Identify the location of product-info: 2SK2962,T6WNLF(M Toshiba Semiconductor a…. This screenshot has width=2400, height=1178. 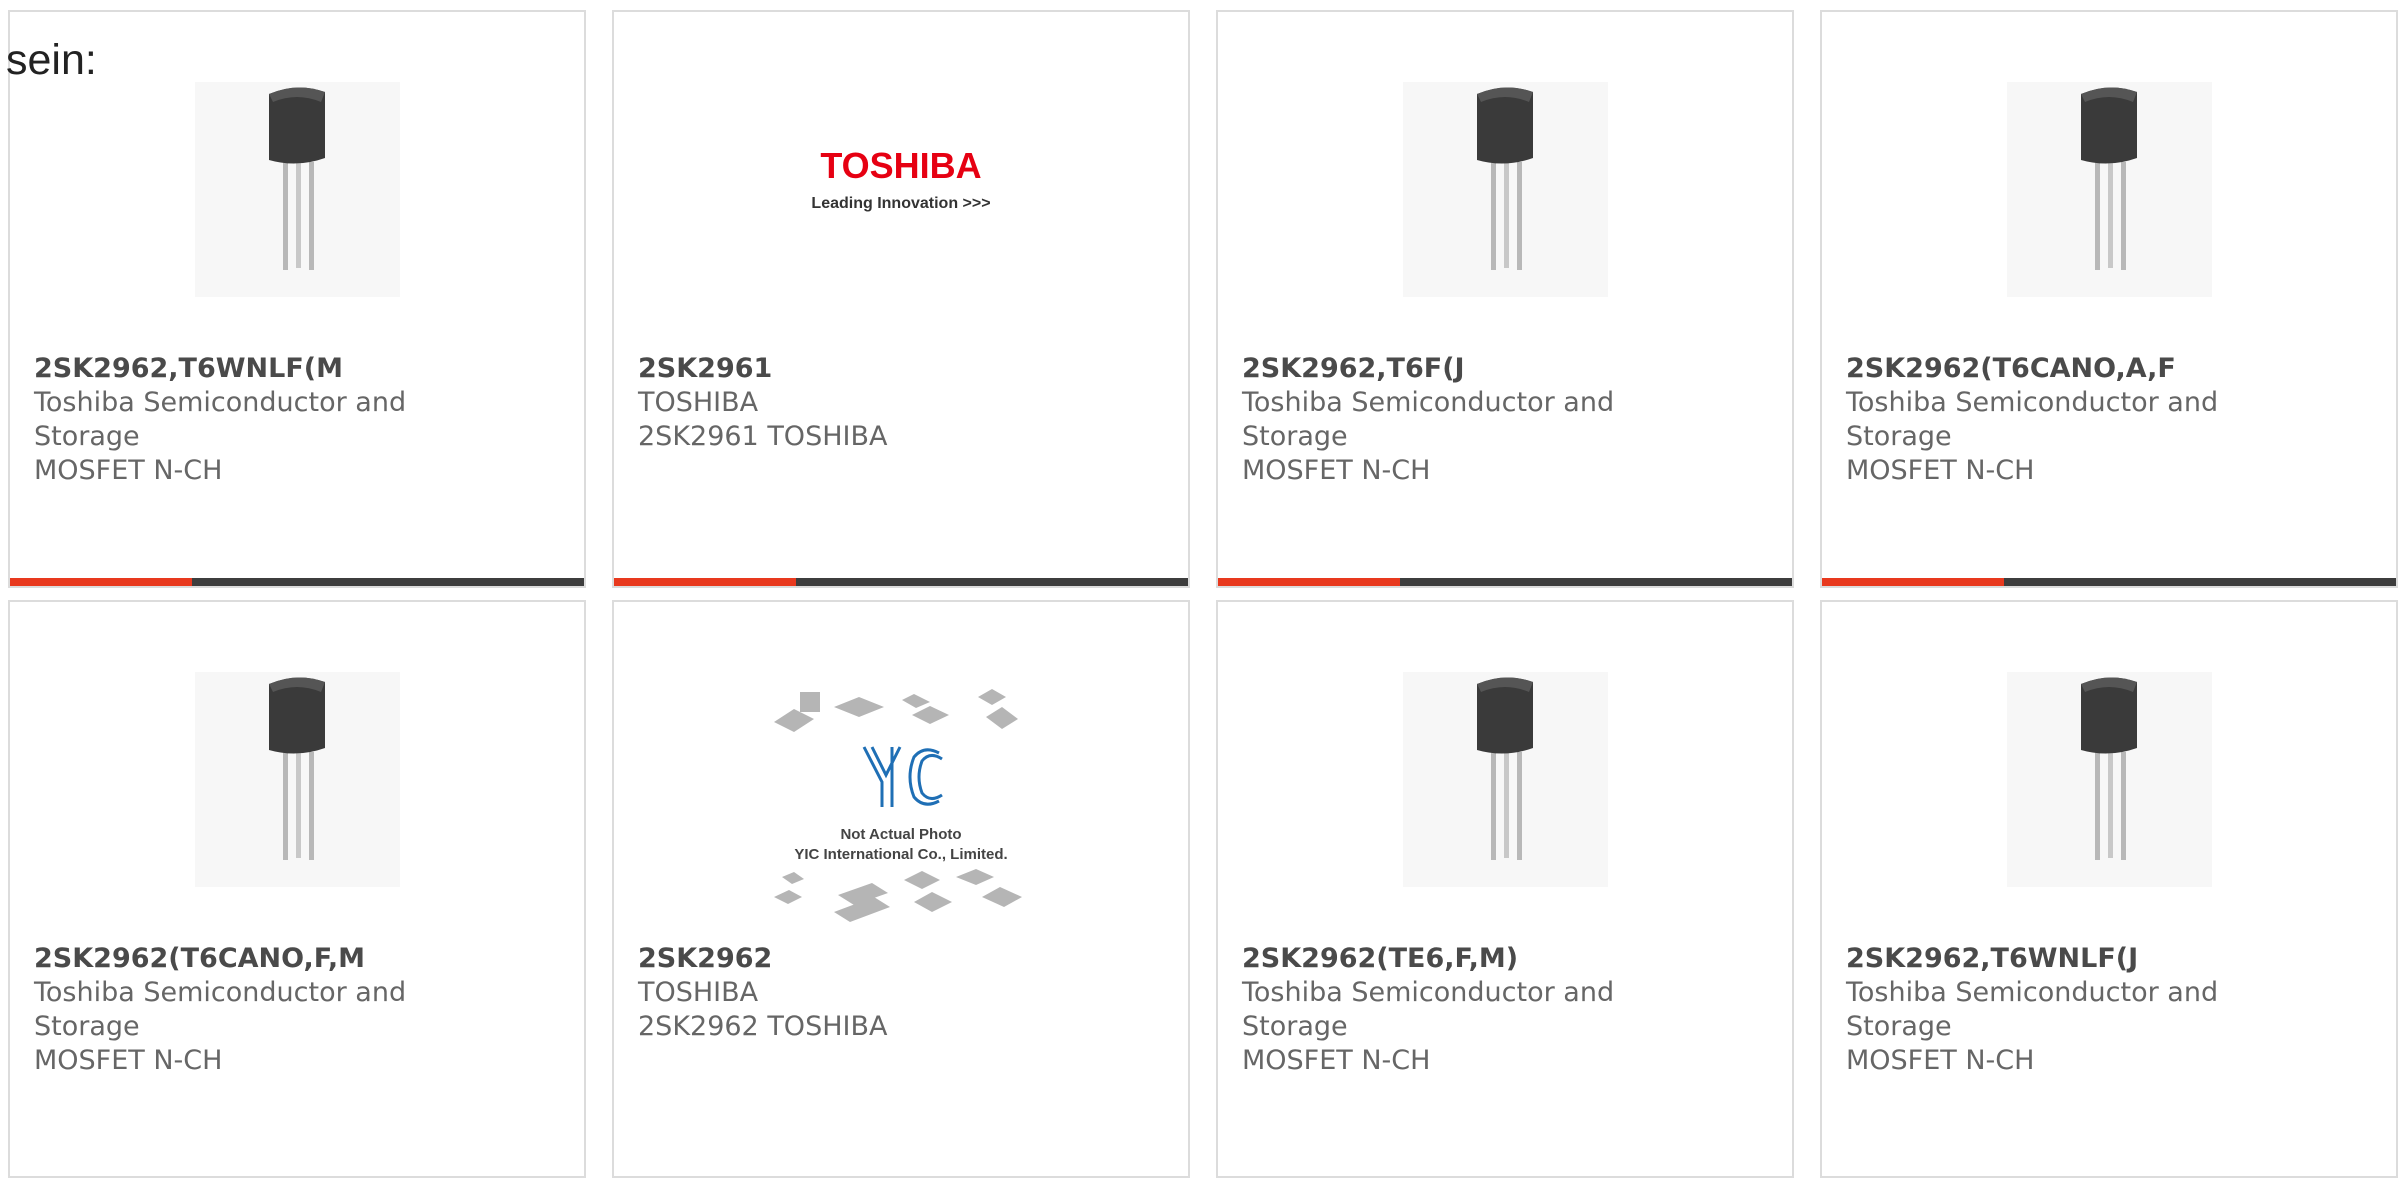
(229, 420).